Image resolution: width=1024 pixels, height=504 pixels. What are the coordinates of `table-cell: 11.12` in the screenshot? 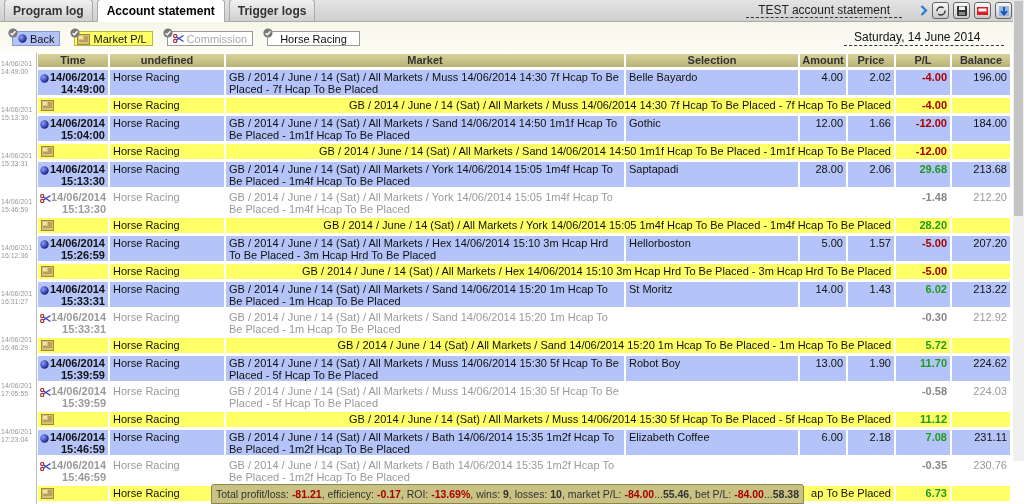 It's located at (923, 419).